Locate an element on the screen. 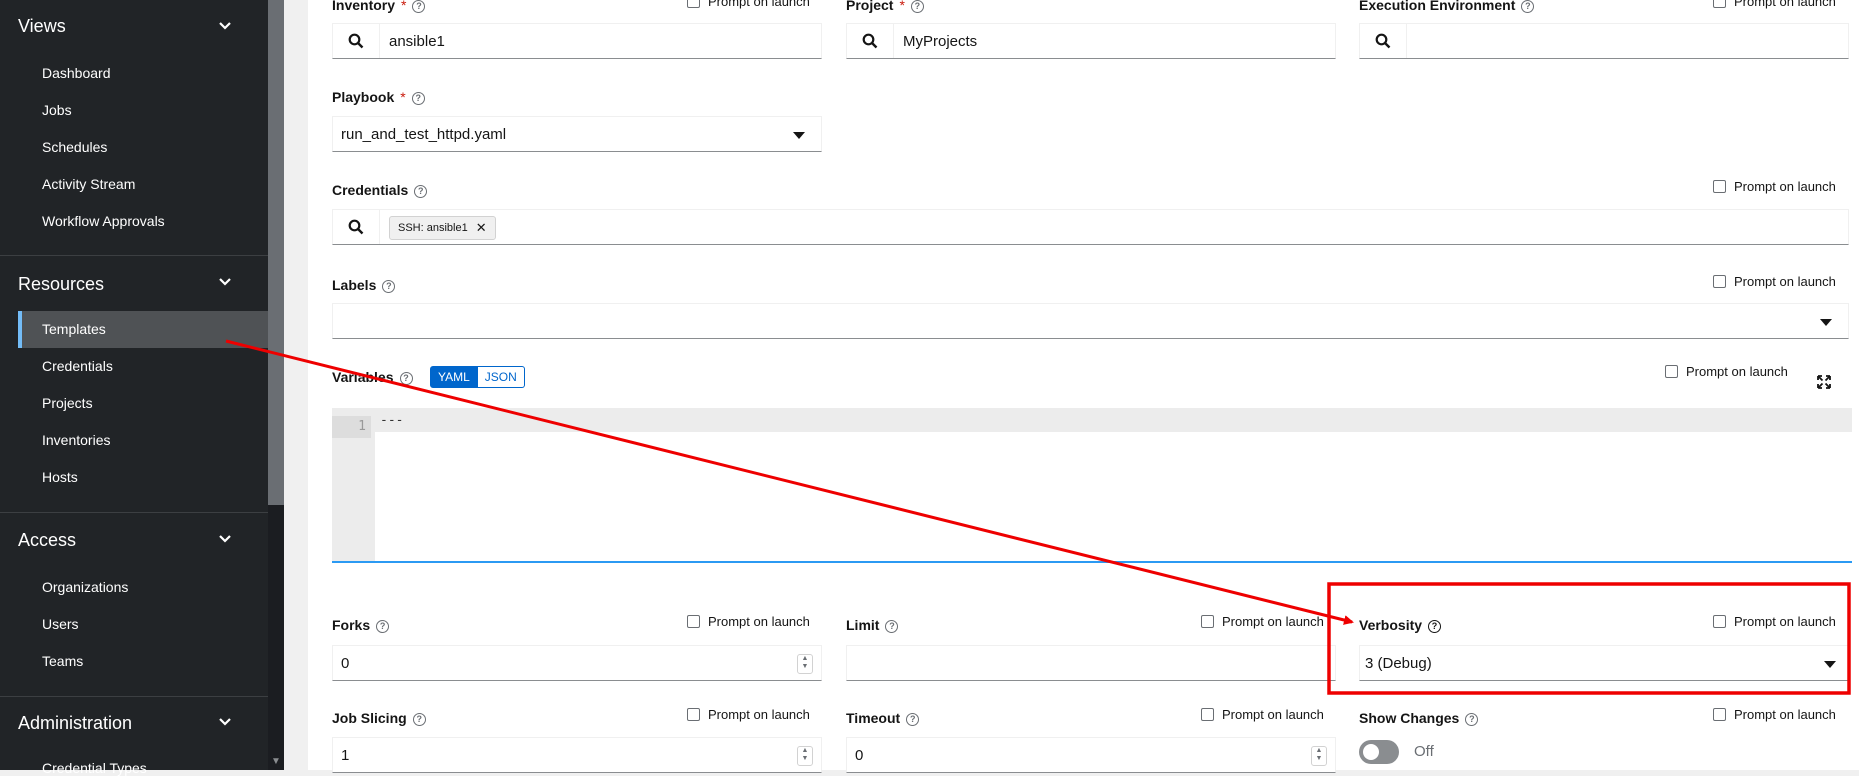 This screenshot has width=1859, height=776. playbook-select: run_and_test_httpd.yaml is located at coordinates (577, 134).